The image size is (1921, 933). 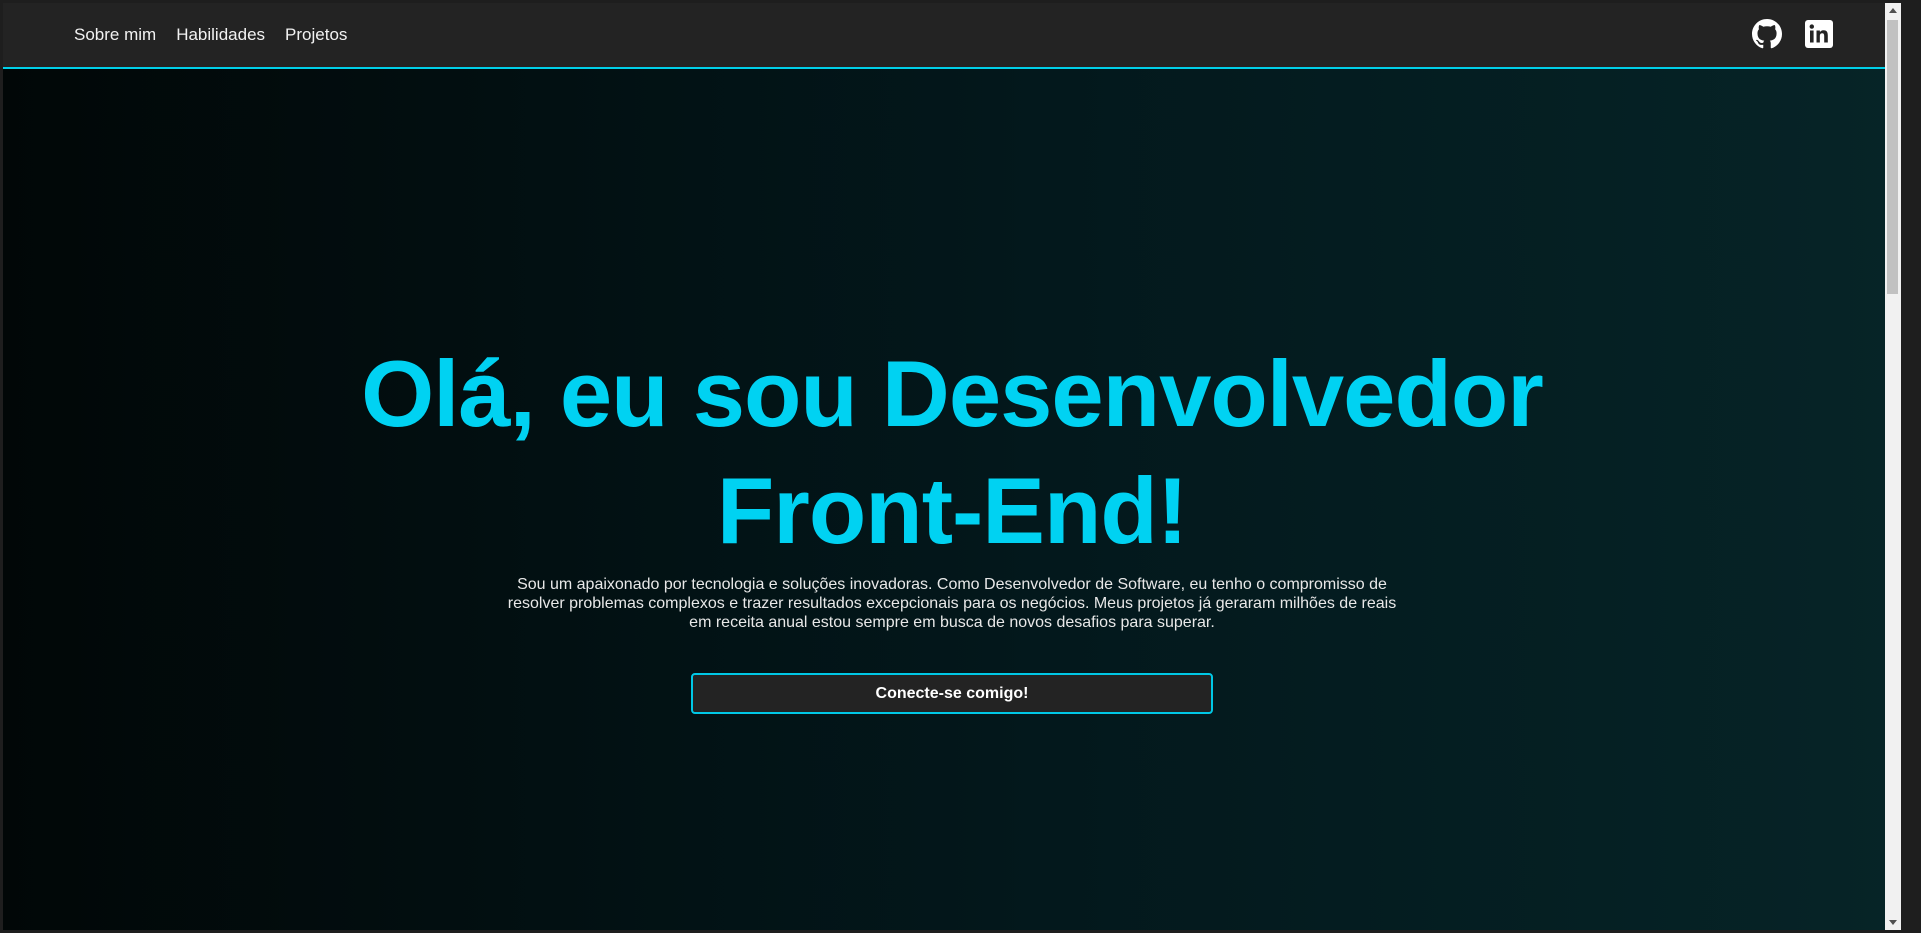 I want to click on nav-link-sobre-mim: Sobre mim, so click(x=115, y=35).